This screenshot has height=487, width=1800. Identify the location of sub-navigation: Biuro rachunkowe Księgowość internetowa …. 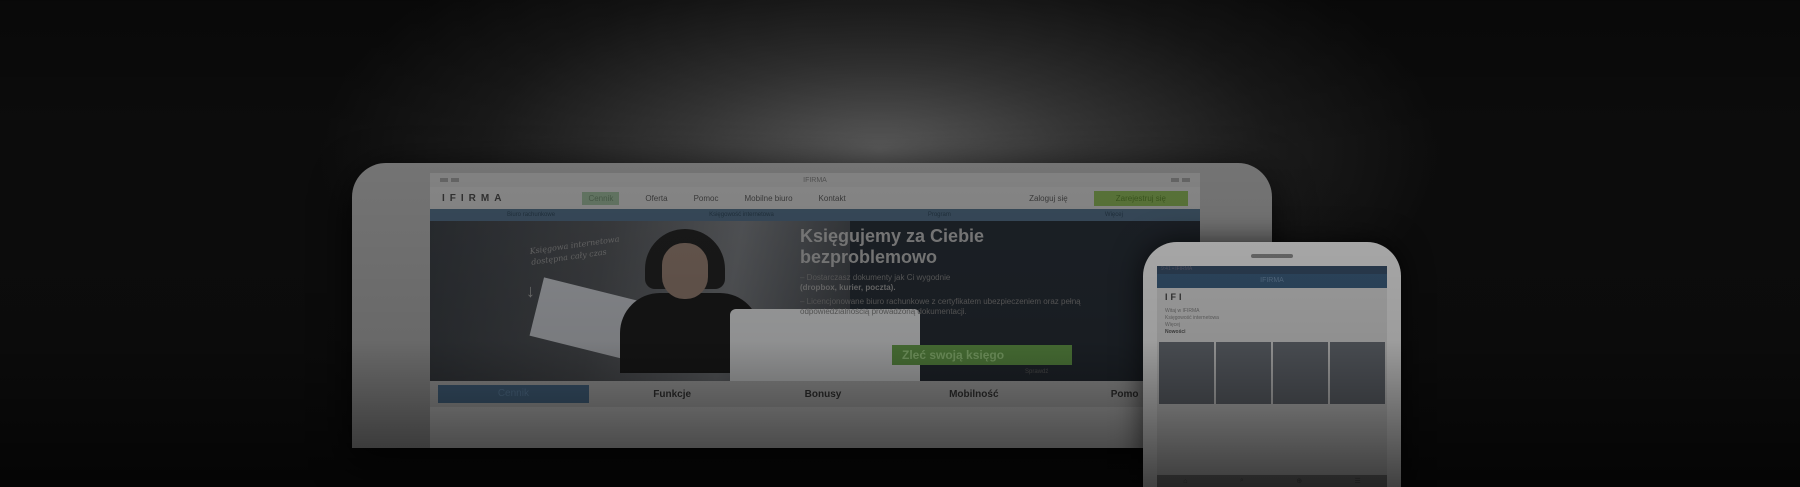
(815, 215).